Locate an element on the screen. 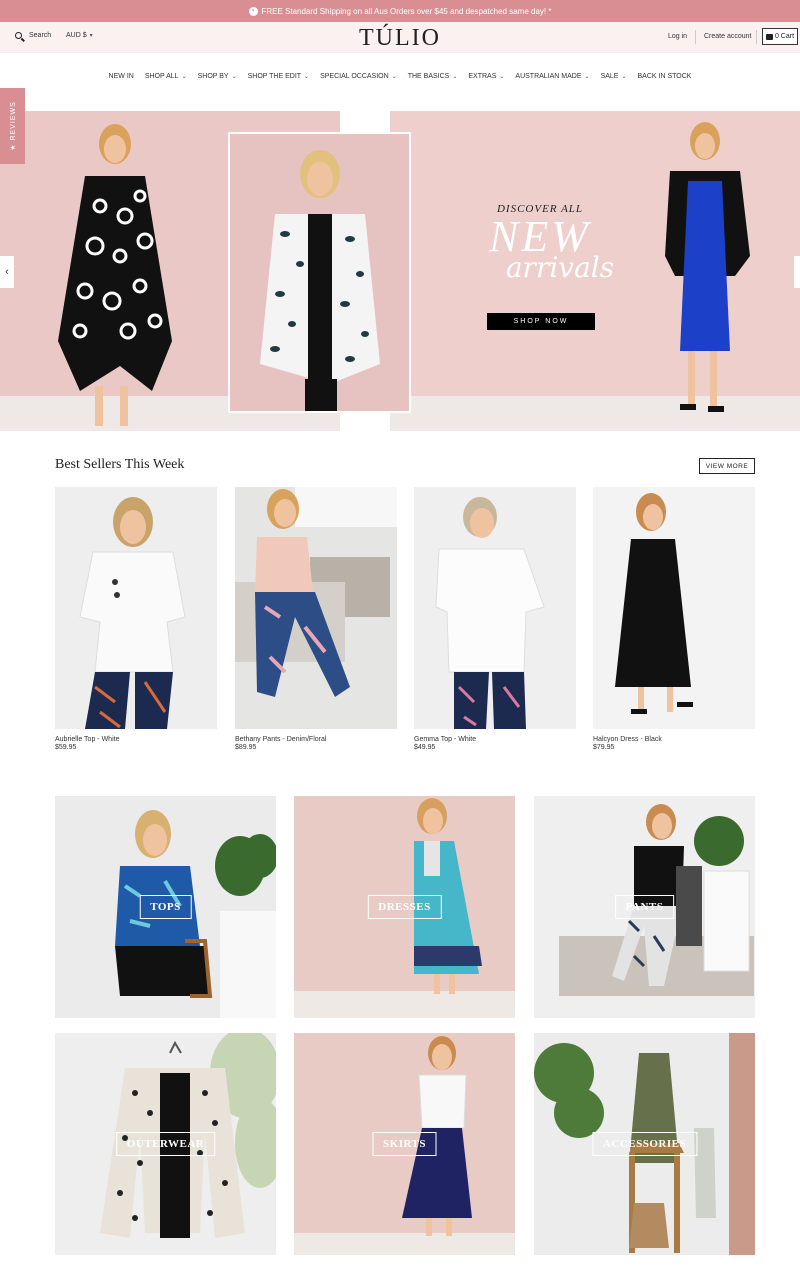 This screenshot has height=1277, width=800. reviews-tab: ★ REVIEWS is located at coordinates (12, 126).